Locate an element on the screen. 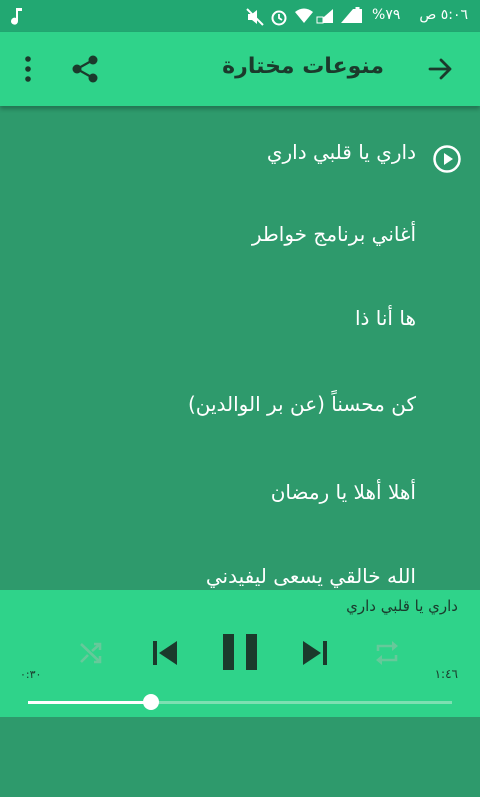  app-bar: منوعات مختارة is located at coordinates (240, 69).